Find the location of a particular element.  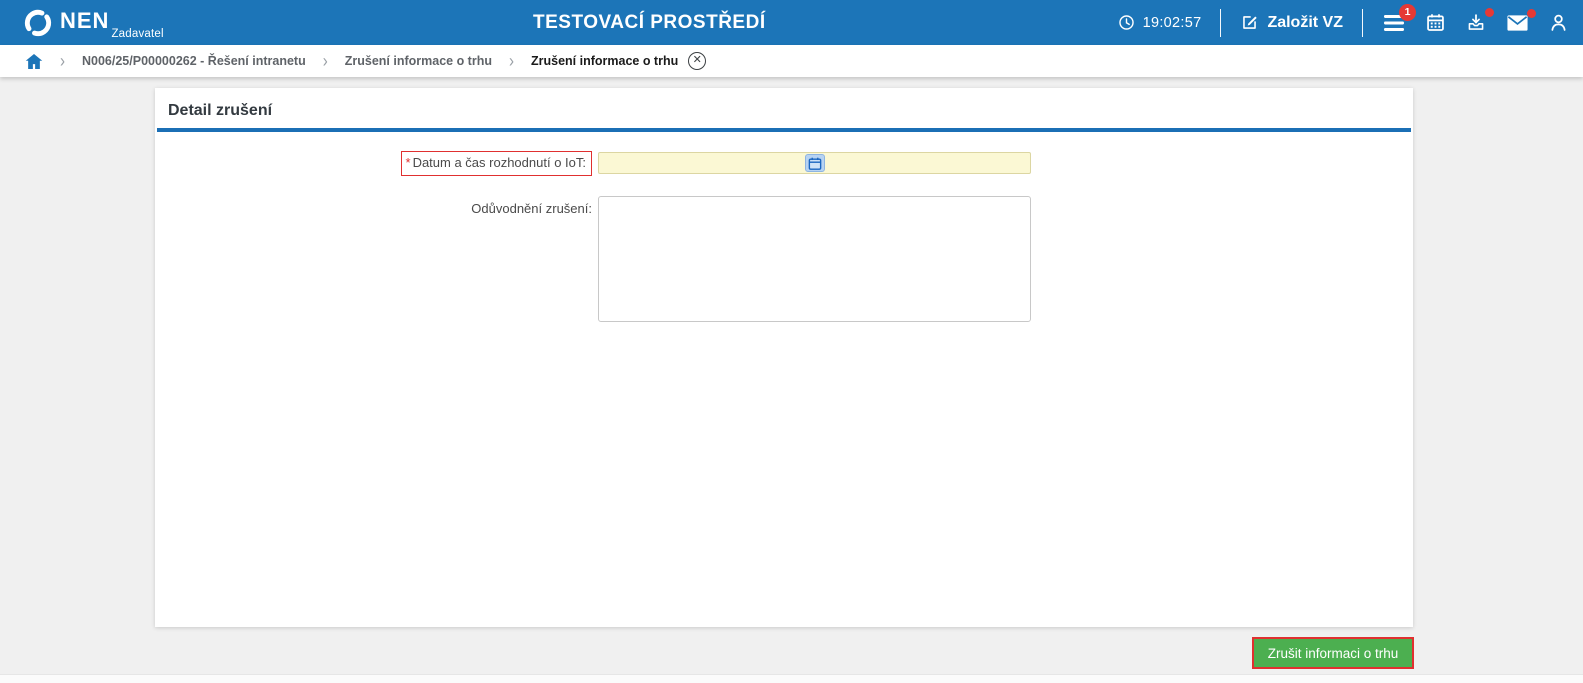

breadcrumb-item-procedure: N006/25/P00000262 - Řešení intranetu is located at coordinates (194, 61).